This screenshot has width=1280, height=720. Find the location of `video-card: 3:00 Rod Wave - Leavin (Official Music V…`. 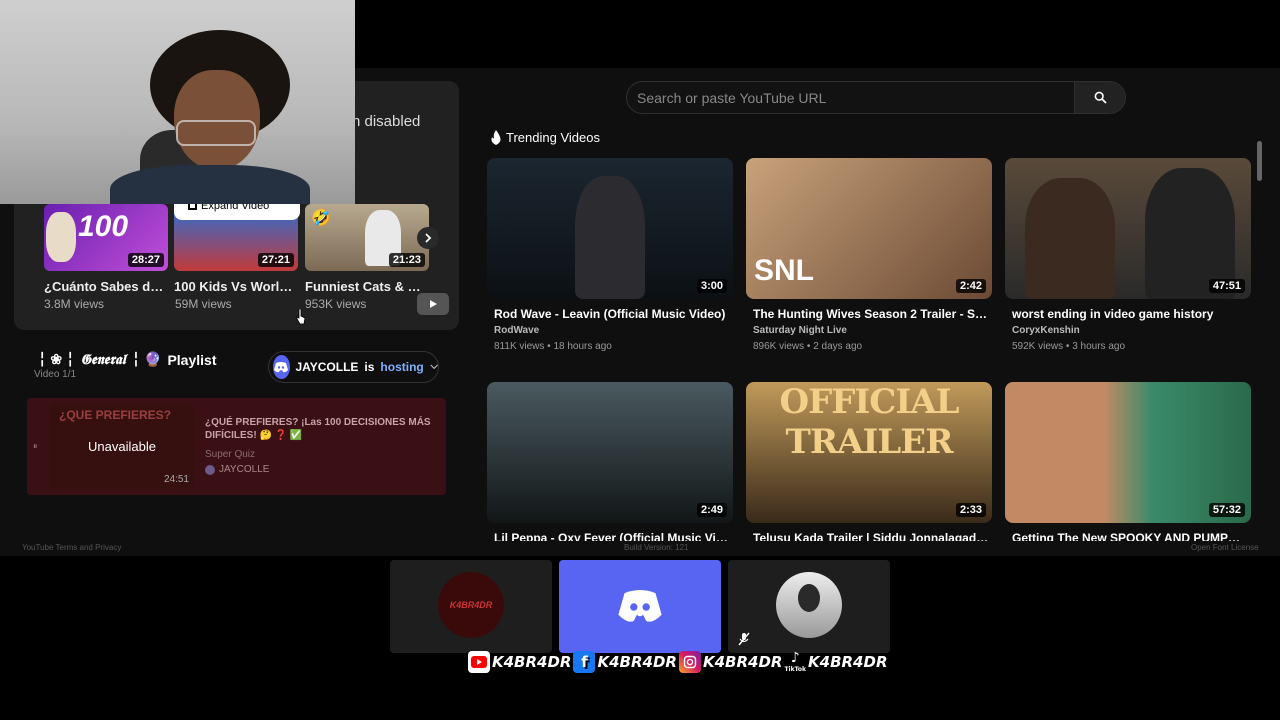

video-card: 3:00 Rod Wave - Leavin (Official Music V… is located at coordinates (610, 255).